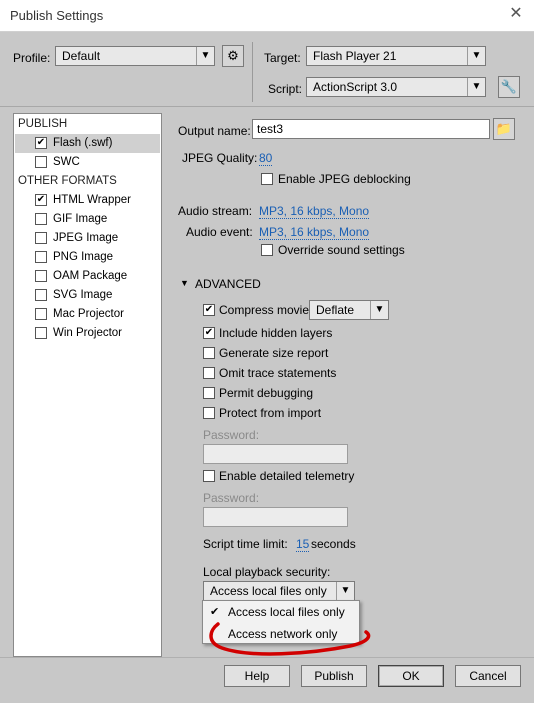 This screenshot has height=703, width=534. Describe the element at coordinates (275, 517) in the screenshot. I see `telemetry-password-field` at that location.